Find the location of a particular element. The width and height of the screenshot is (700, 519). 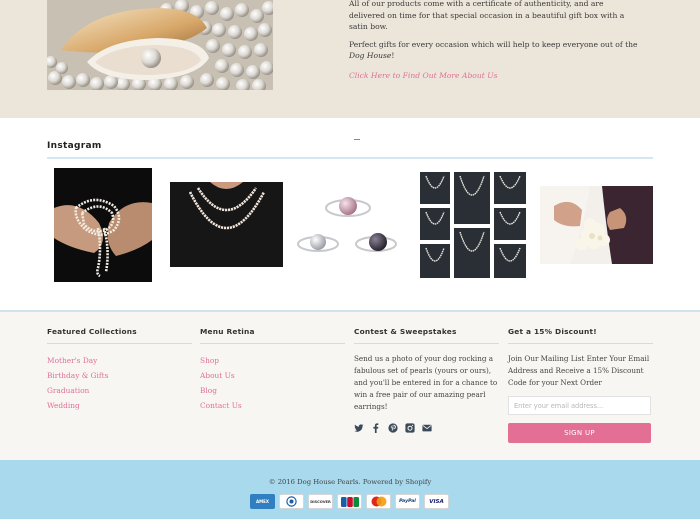

instagram-photo-wedding is located at coordinates (596, 225).